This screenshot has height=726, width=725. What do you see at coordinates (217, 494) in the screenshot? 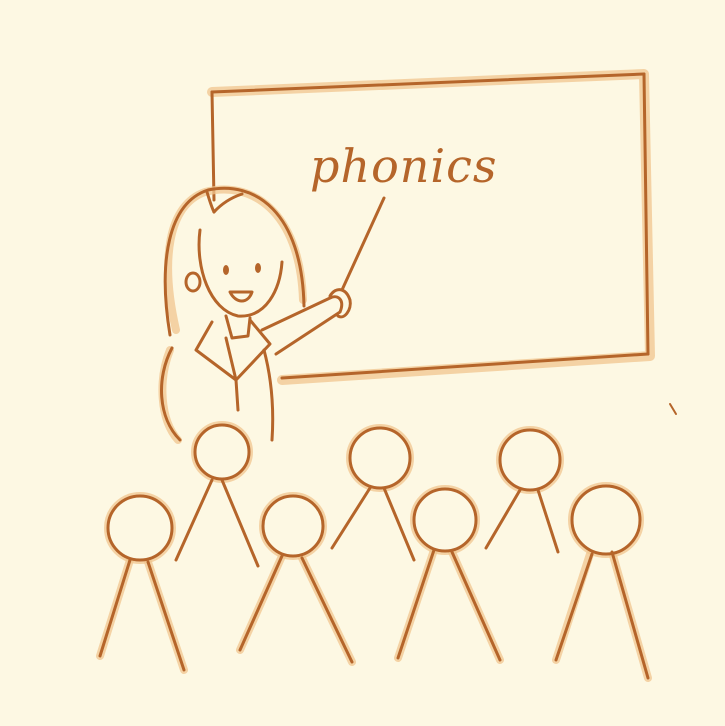
I see `student-back-left` at bounding box center [217, 494].